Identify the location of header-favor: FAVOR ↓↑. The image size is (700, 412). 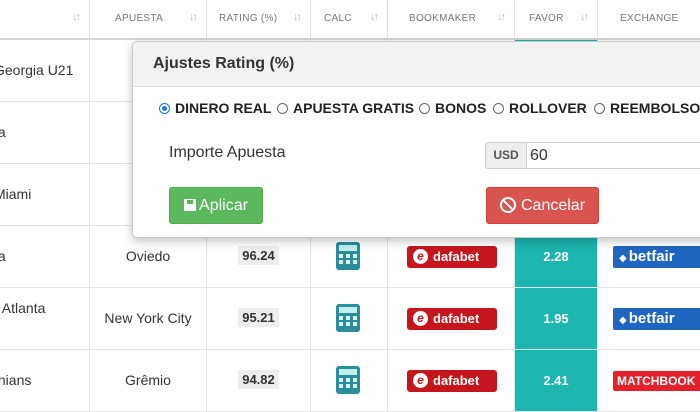
(556, 19).